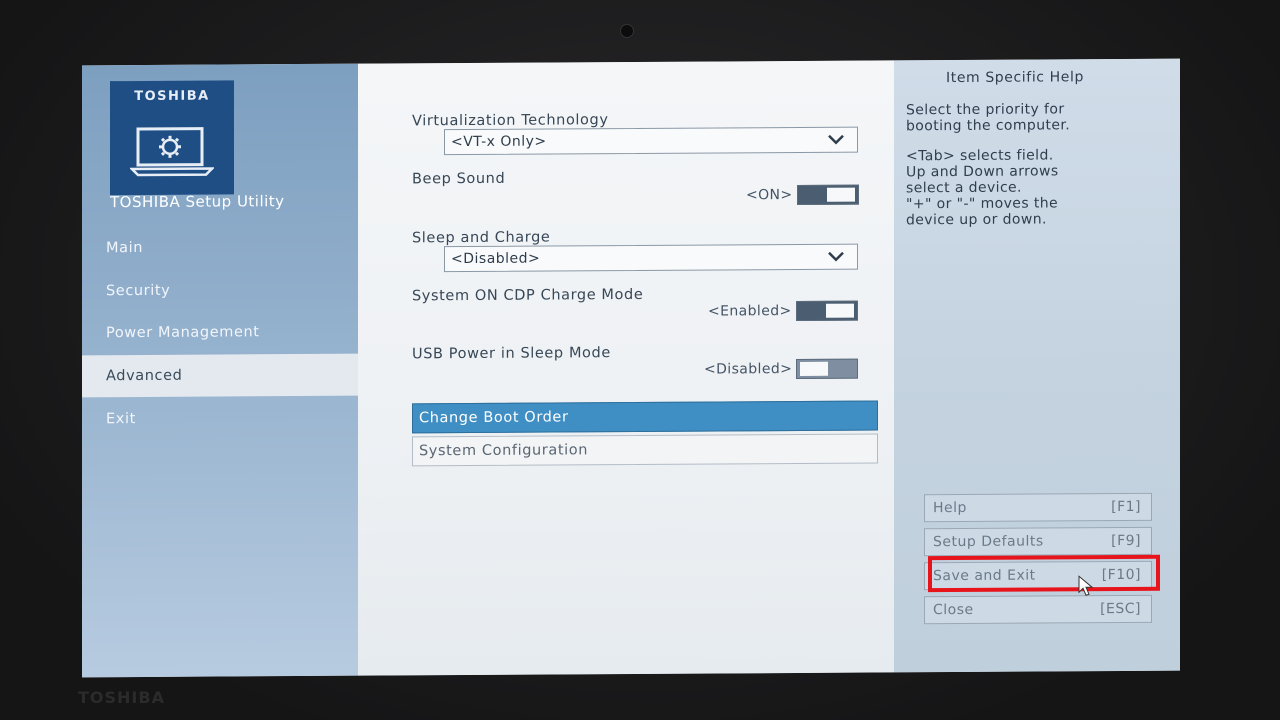  Describe the element at coordinates (220, 248) in the screenshot. I see `sidebar-item-main: Main` at that location.